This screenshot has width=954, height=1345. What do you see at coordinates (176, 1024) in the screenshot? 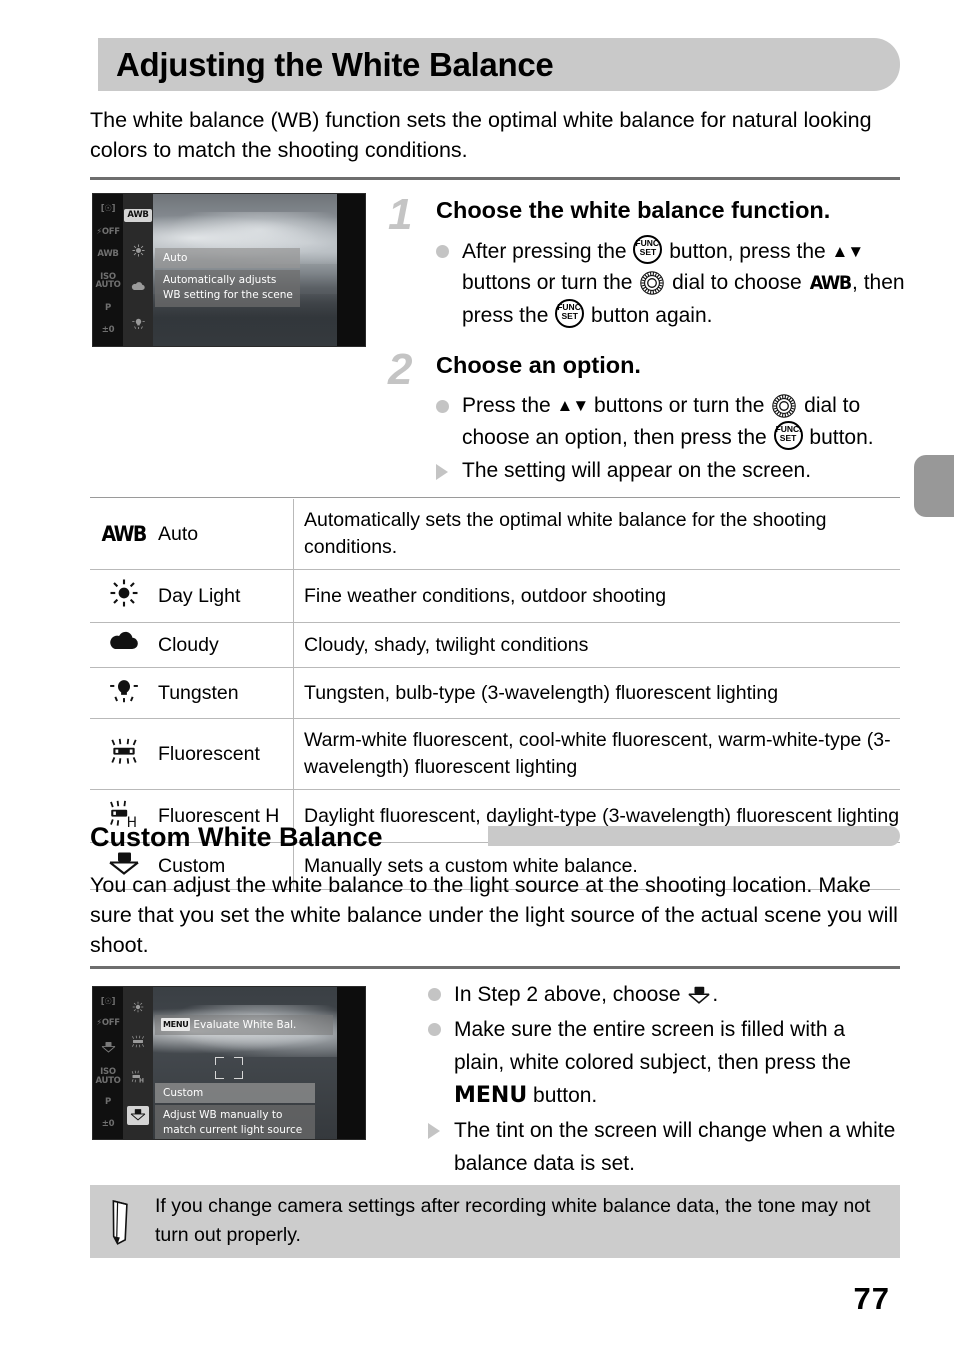
I see `menu-button-chip: MENU` at bounding box center [176, 1024].